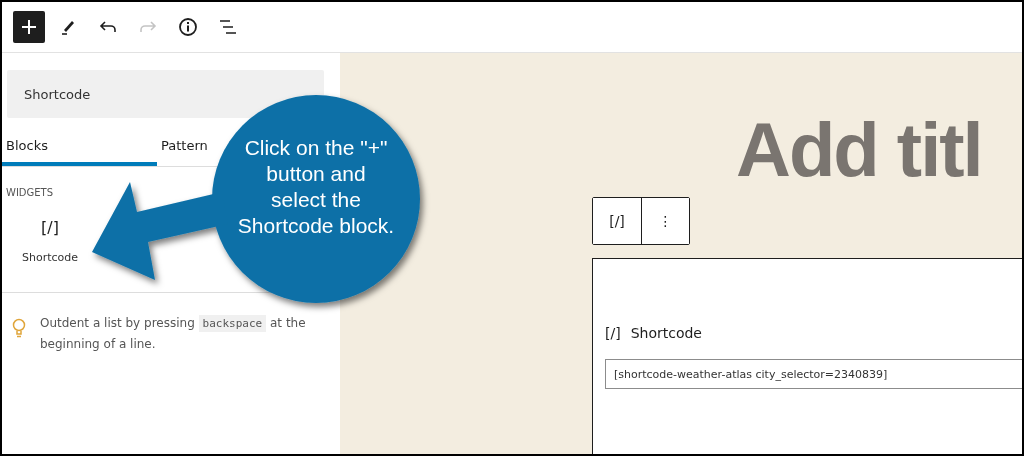 The image size is (1024, 456). Describe the element at coordinates (813, 374) in the screenshot. I see `shortcode-input: [shortcode-weather-atlas city_selector=2340839]` at that location.